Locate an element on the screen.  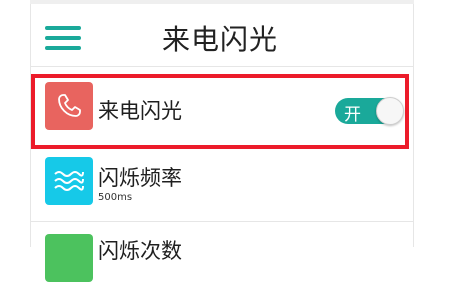
page-title: 来电闪光 is located at coordinates (220, 39).